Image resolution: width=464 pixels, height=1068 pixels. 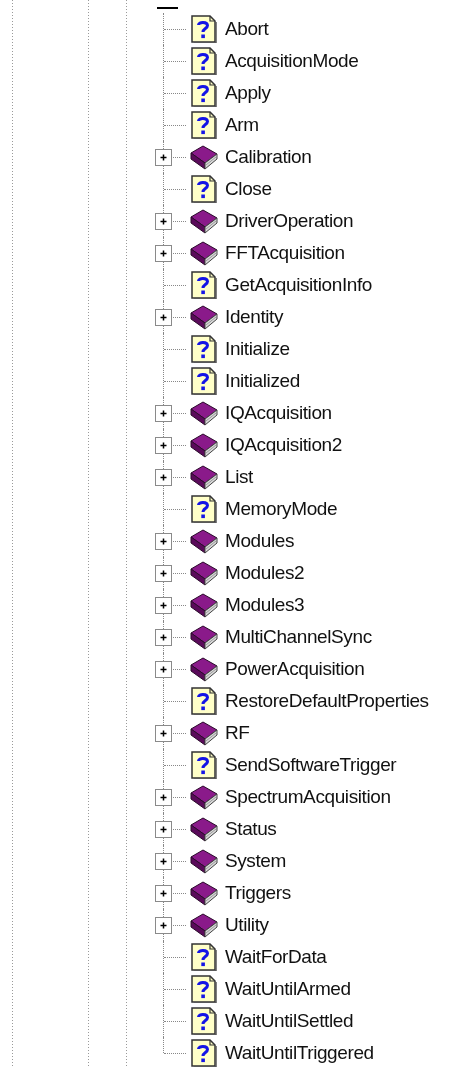 I want to click on tree-item-label: Initialized, so click(x=262, y=381).